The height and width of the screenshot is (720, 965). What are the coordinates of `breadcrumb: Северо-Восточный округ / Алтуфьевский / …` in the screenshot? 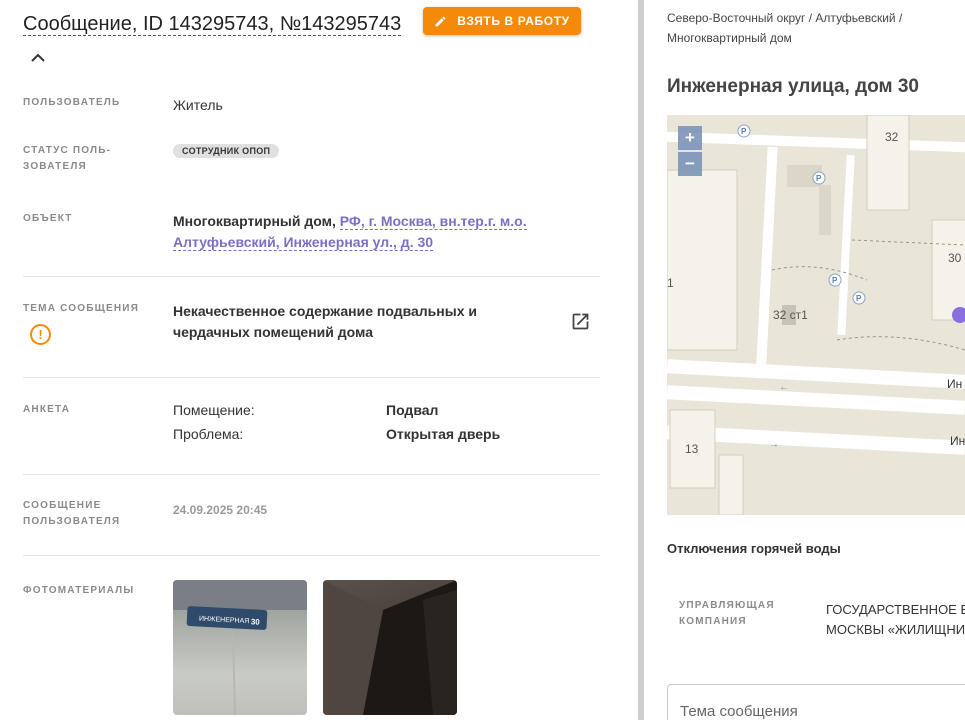 It's located at (785, 28).